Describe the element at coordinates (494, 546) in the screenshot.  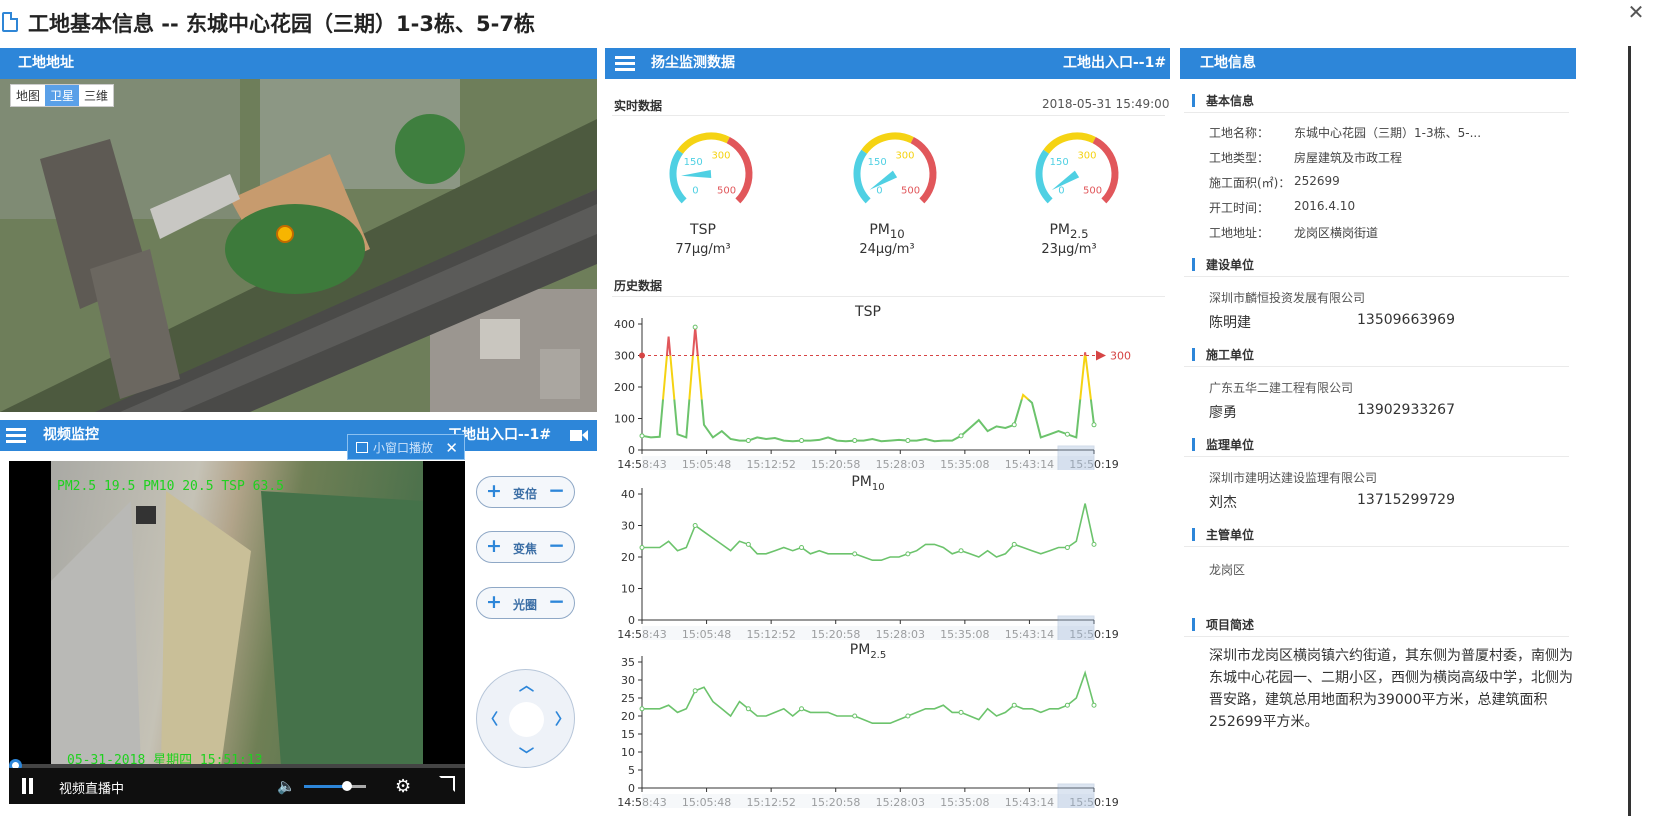
I see `focus-plus-button: +` at that location.